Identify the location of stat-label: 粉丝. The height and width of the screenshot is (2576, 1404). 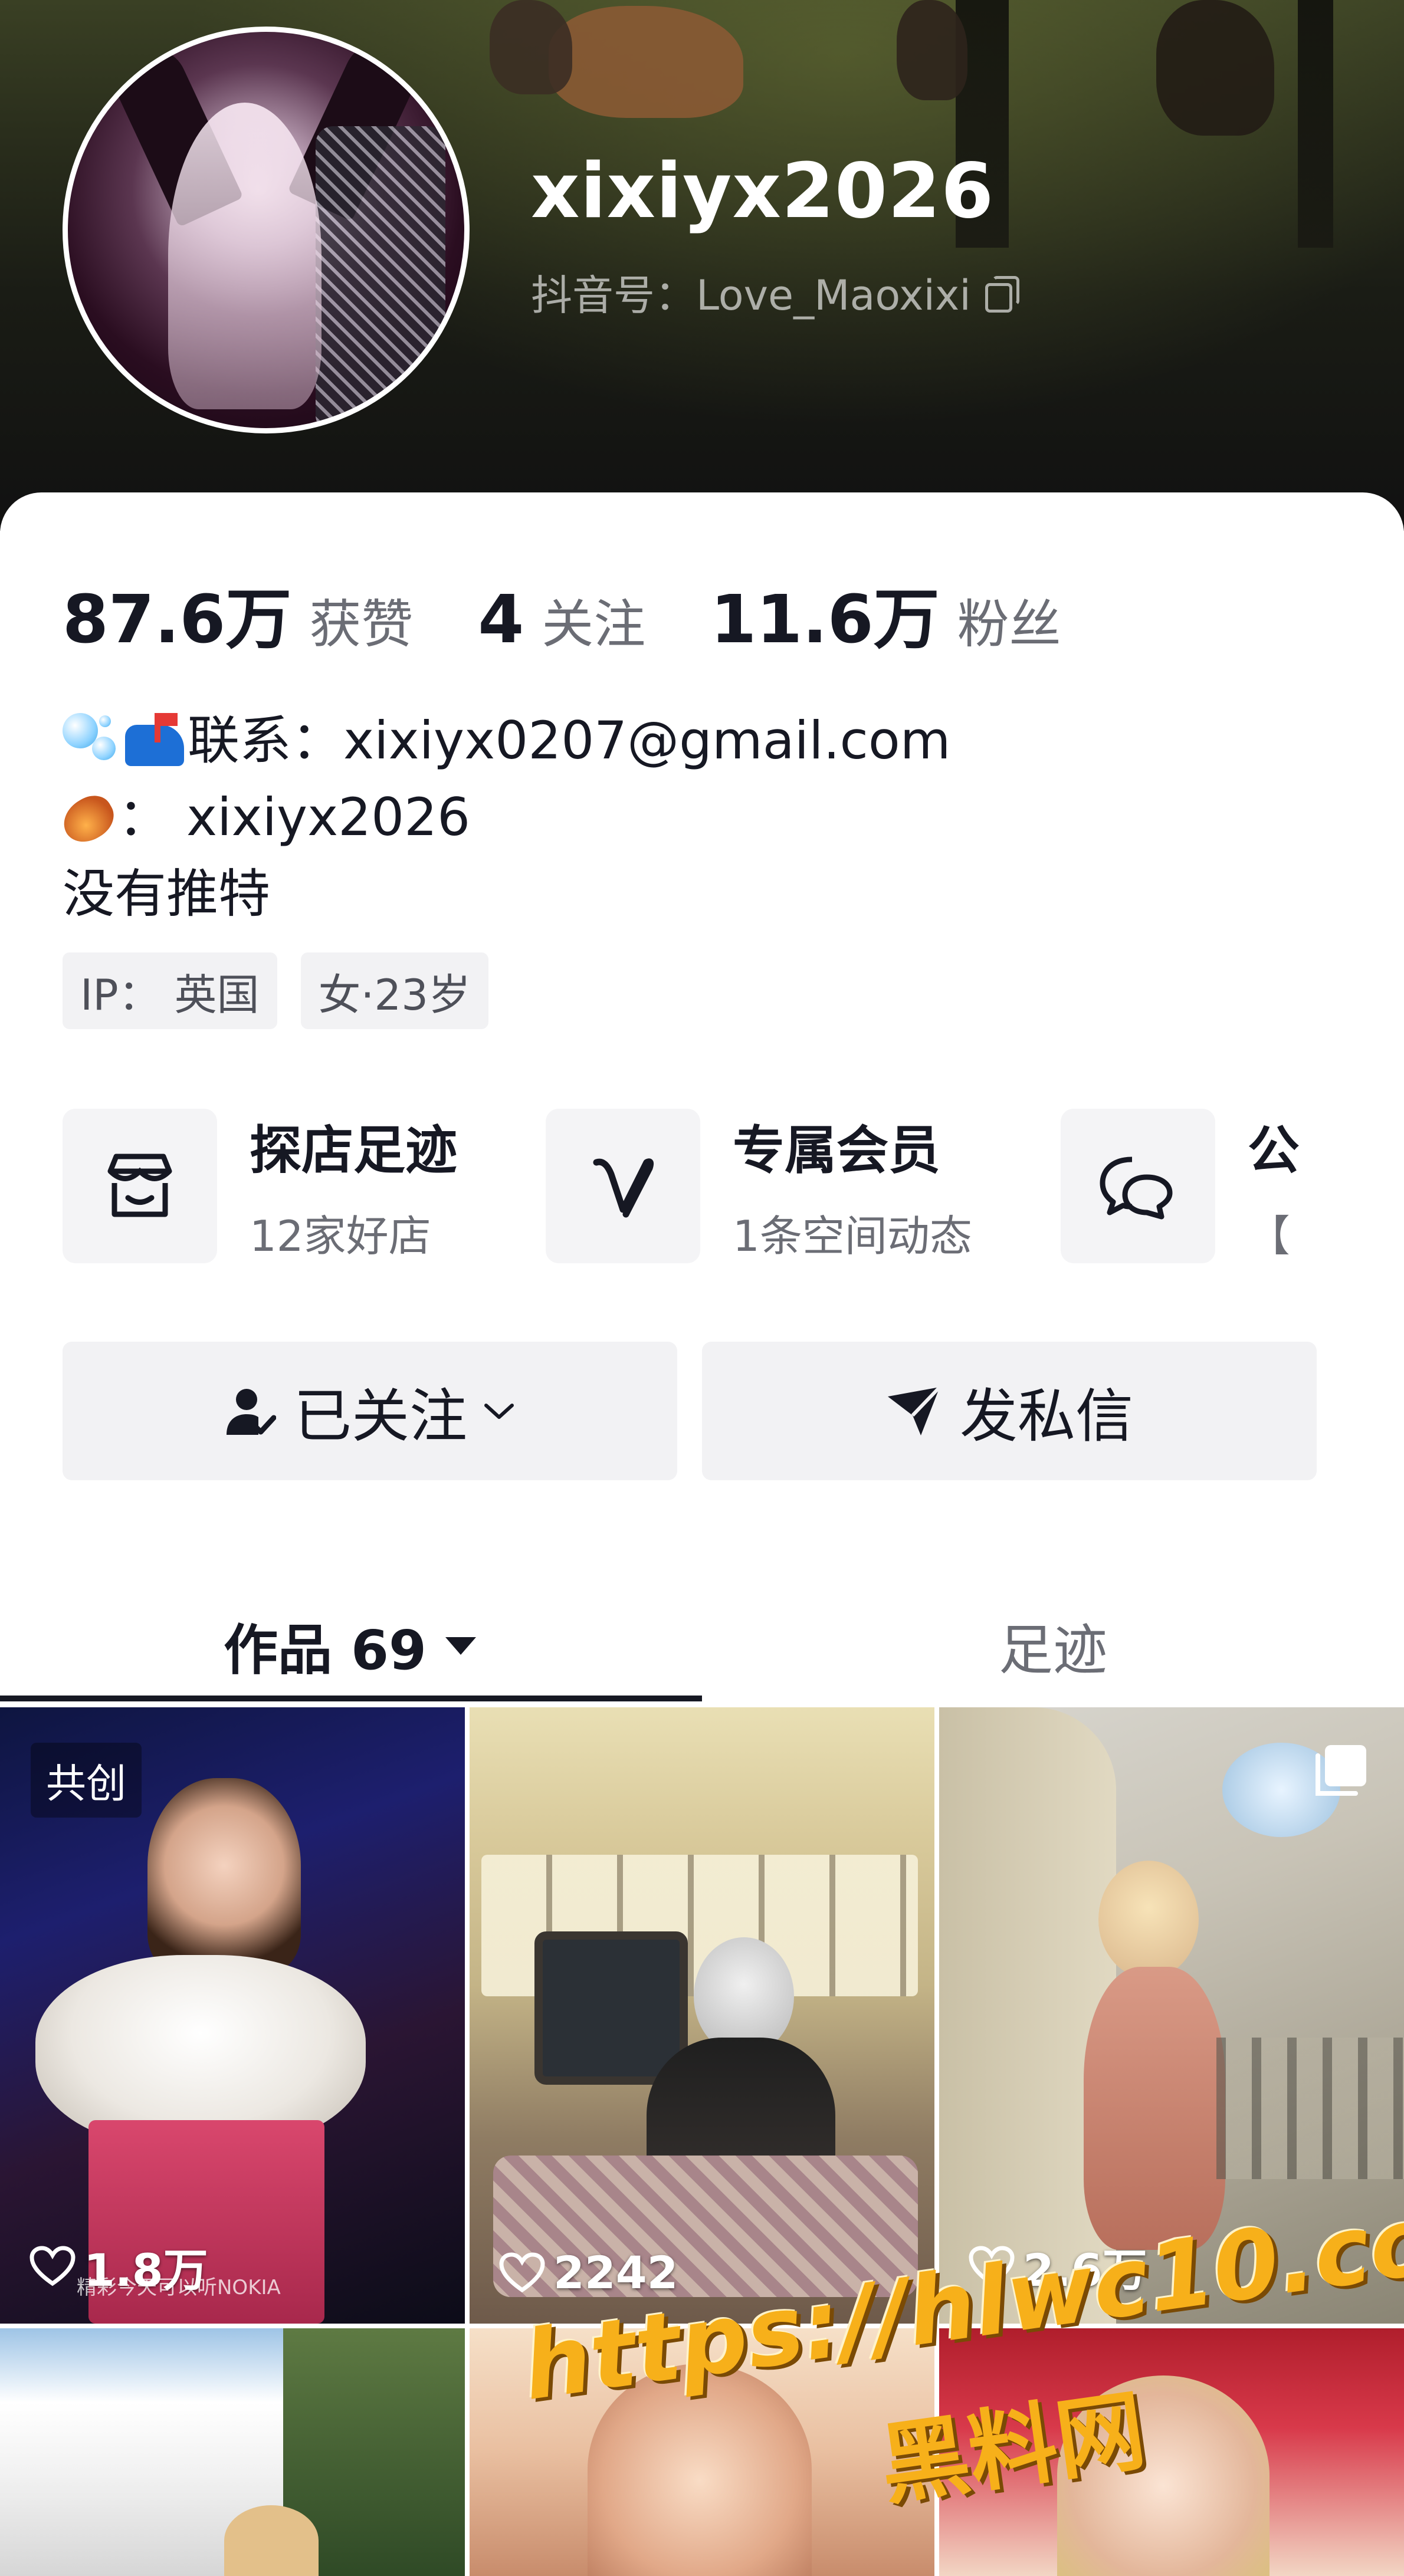
(1009, 625).